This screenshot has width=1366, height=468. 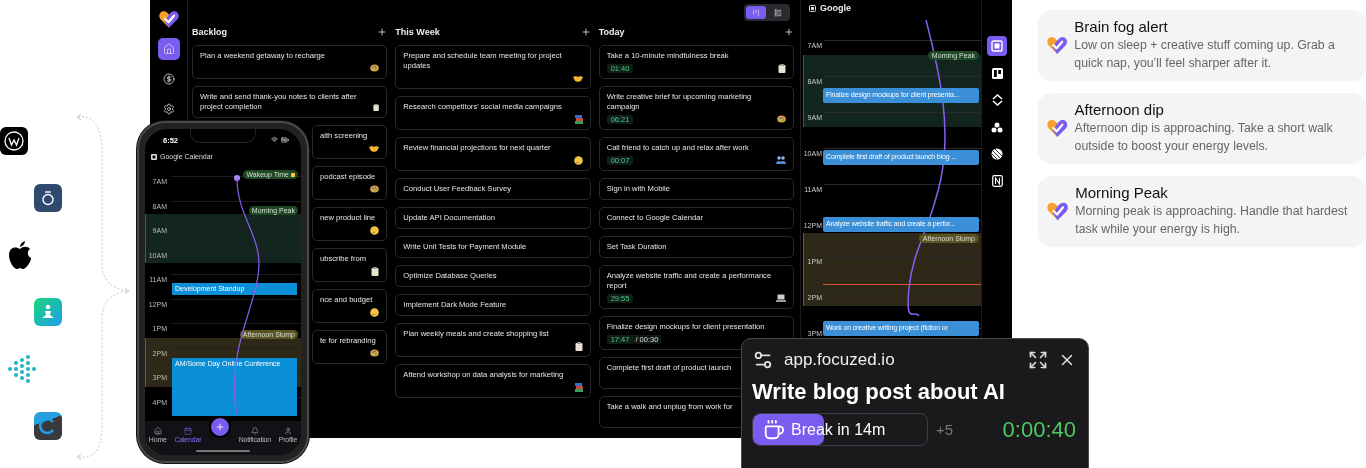 What do you see at coordinates (1204, 137) in the screenshot?
I see `notification-text: Afternoon dip is approaching. Take a short walk outside to boost your energy levels.` at bounding box center [1204, 137].